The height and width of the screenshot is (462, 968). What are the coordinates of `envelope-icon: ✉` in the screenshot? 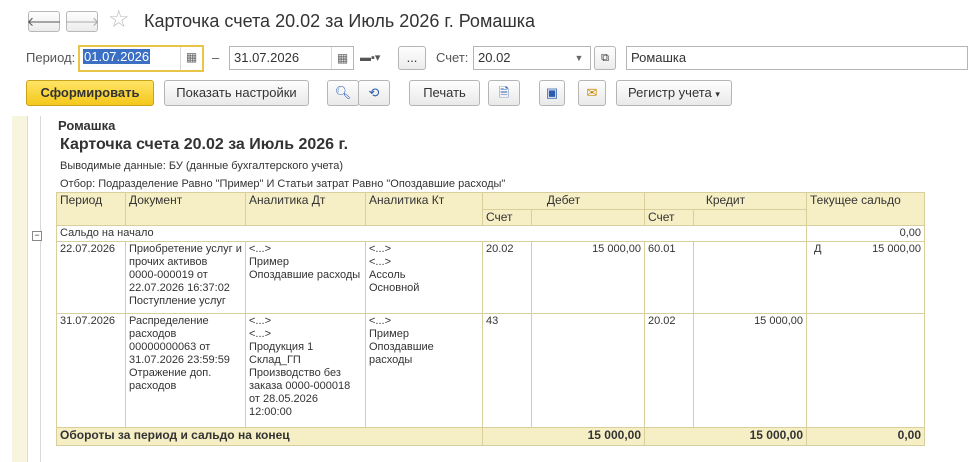 It's located at (592, 92).